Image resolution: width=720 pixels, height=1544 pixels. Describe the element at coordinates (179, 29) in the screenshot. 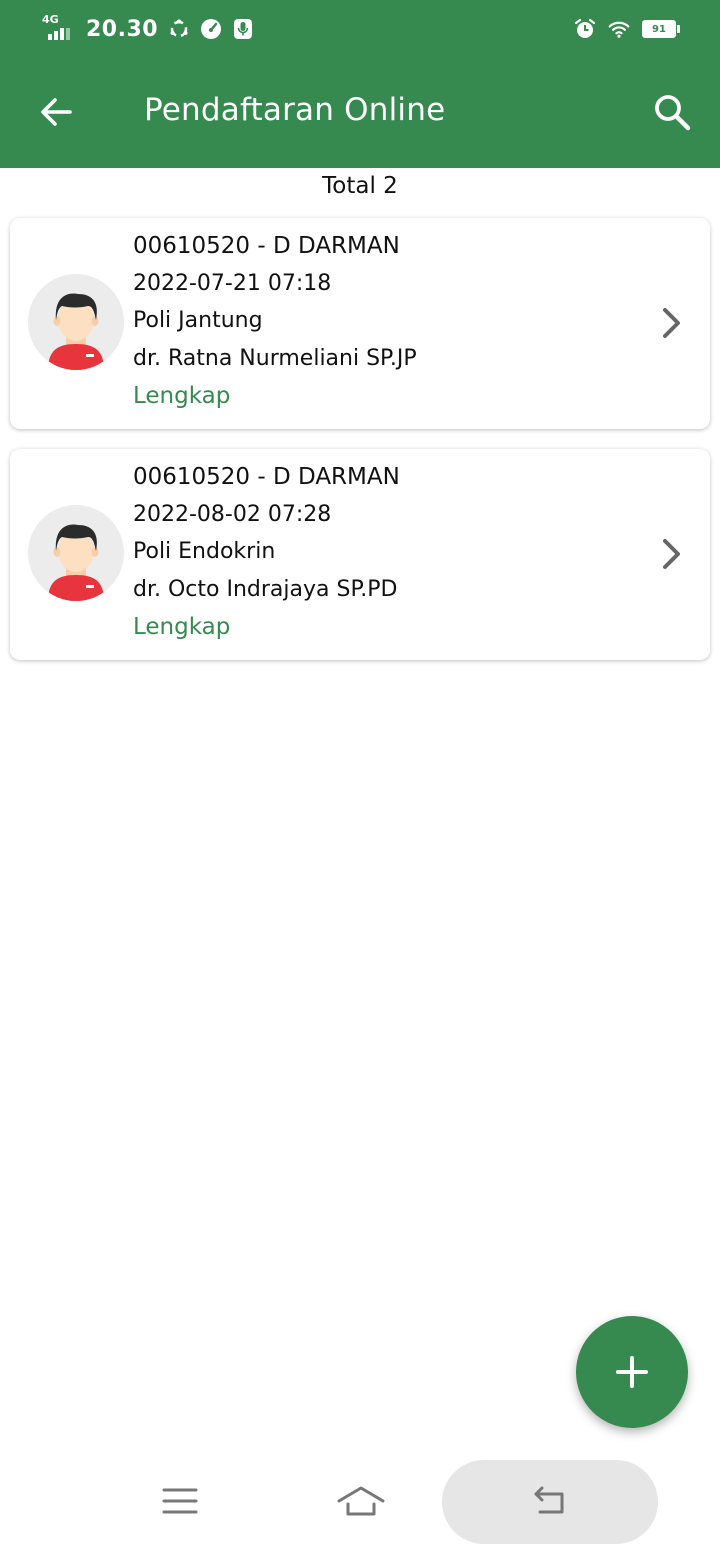

I see `sync-icon` at that location.